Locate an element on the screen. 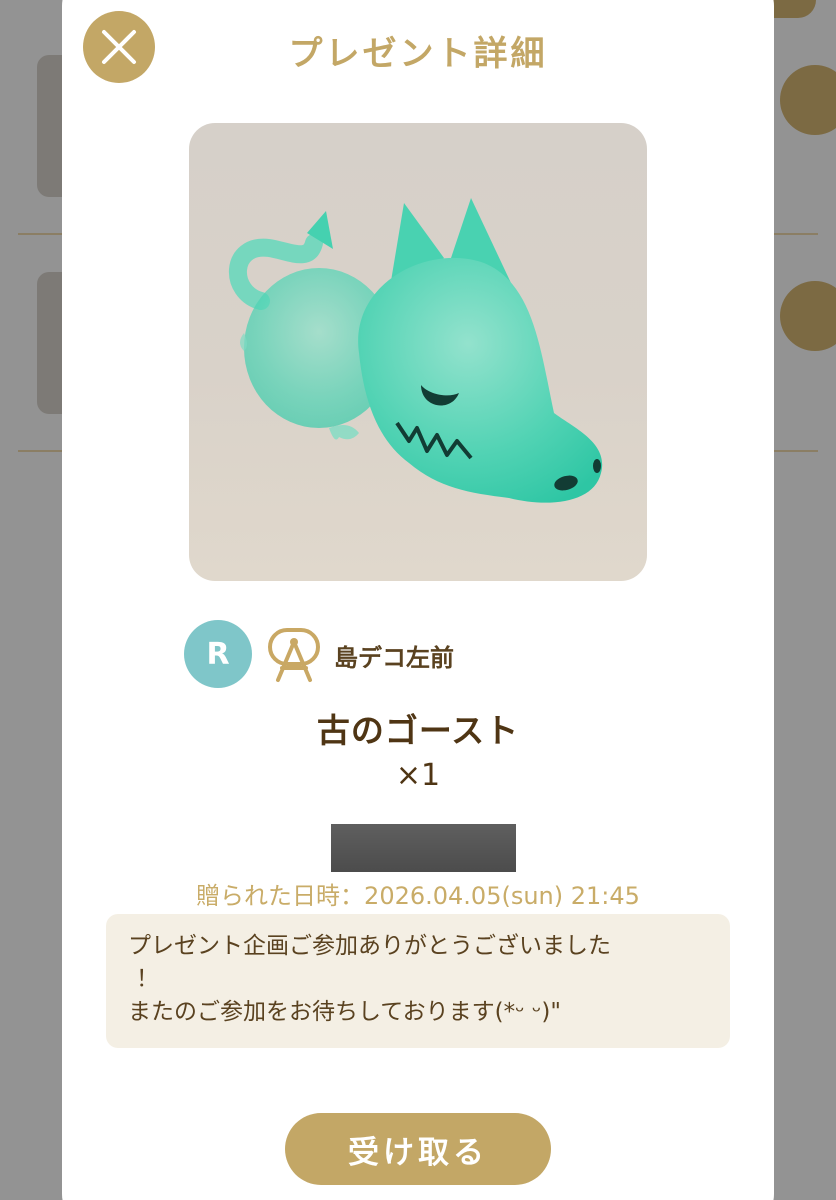 The height and width of the screenshot is (1200, 836). item-quantity: ×1 is located at coordinates (418, 775).